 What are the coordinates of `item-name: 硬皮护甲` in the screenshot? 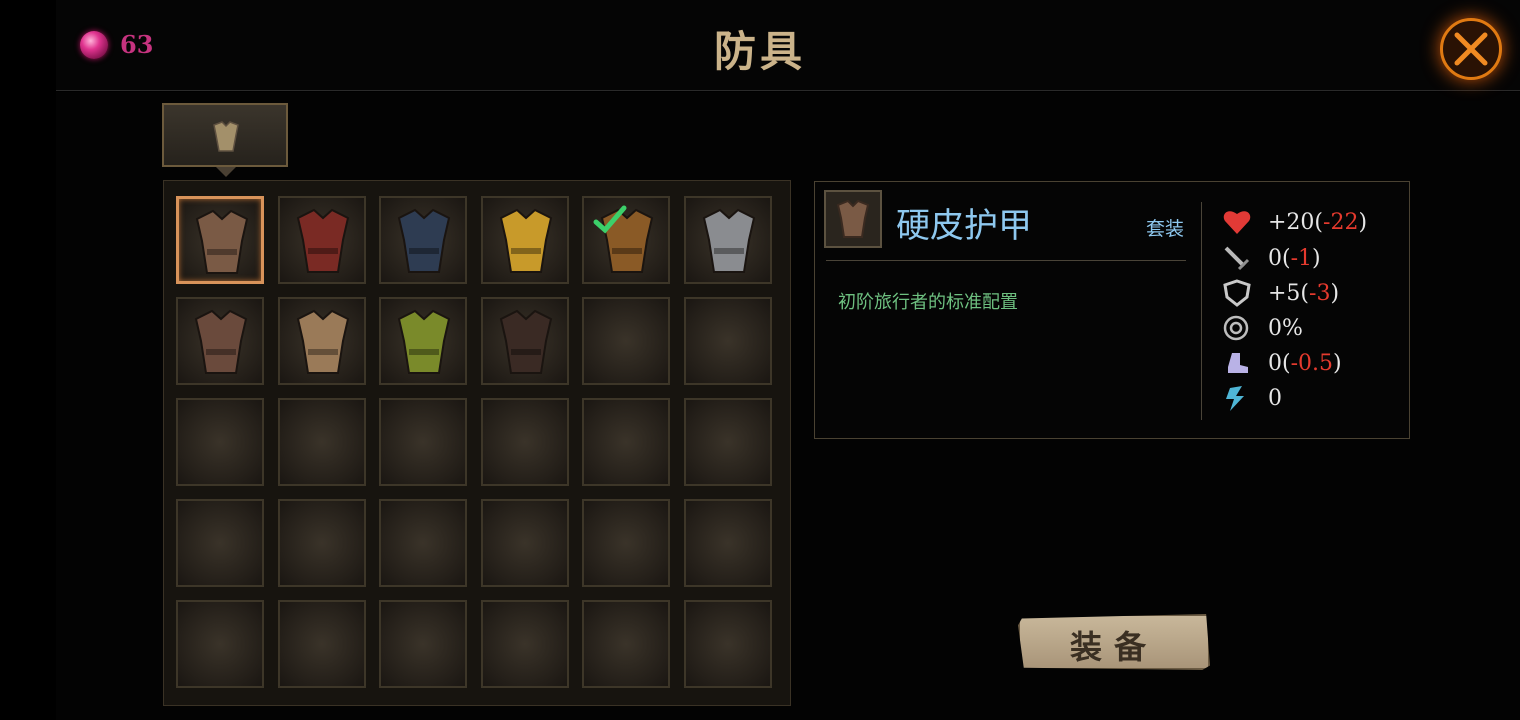 It's located at (964, 226).